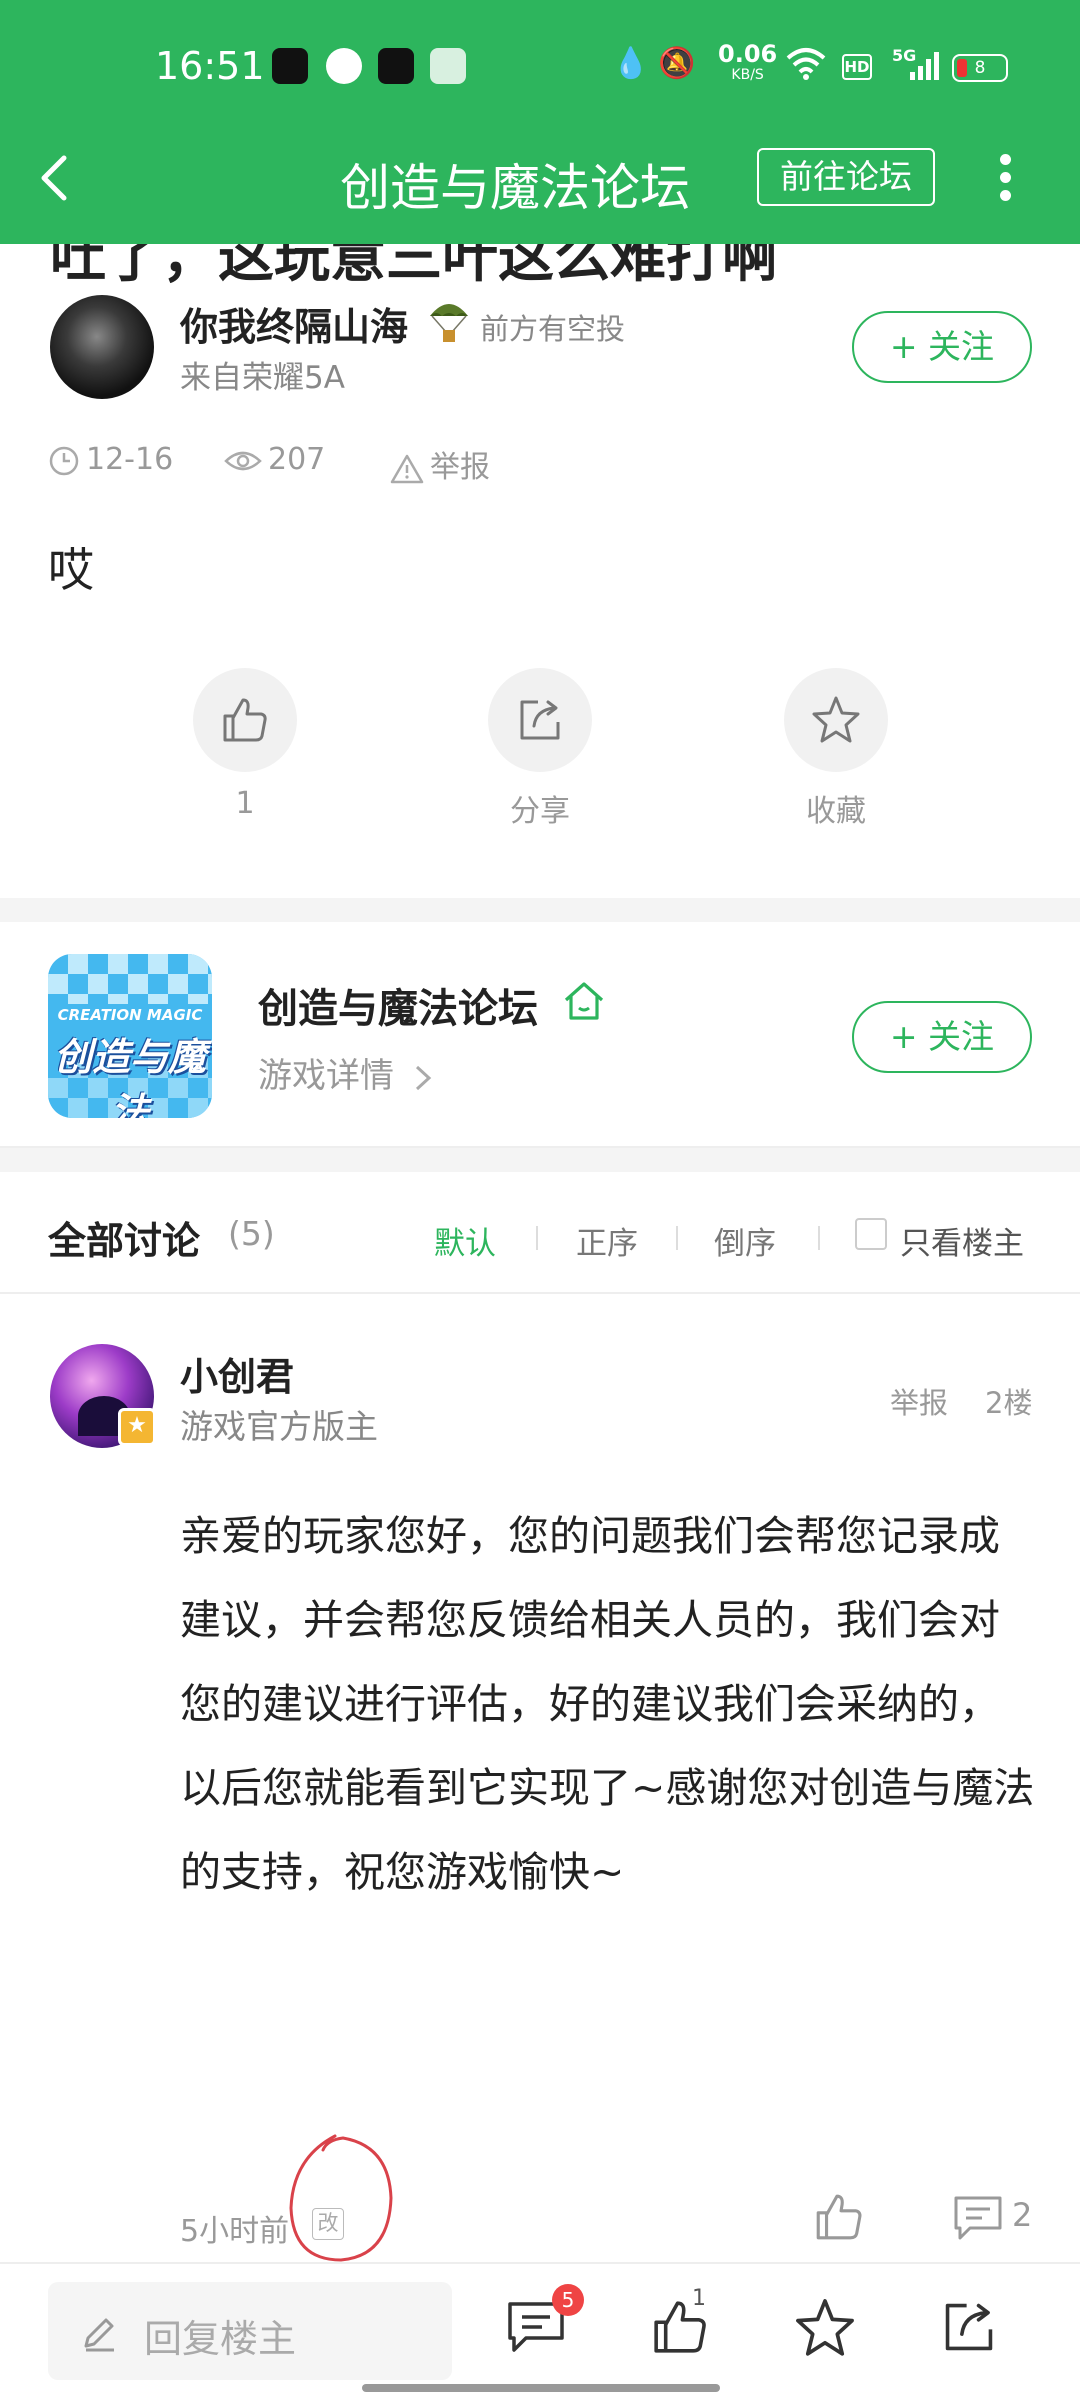 The height and width of the screenshot is (2400, 1080). What do you see at coordinates (250, 2331) in the screenshot?
I see `reply-input: 回复楼主` at bounding box center [250, 2331].